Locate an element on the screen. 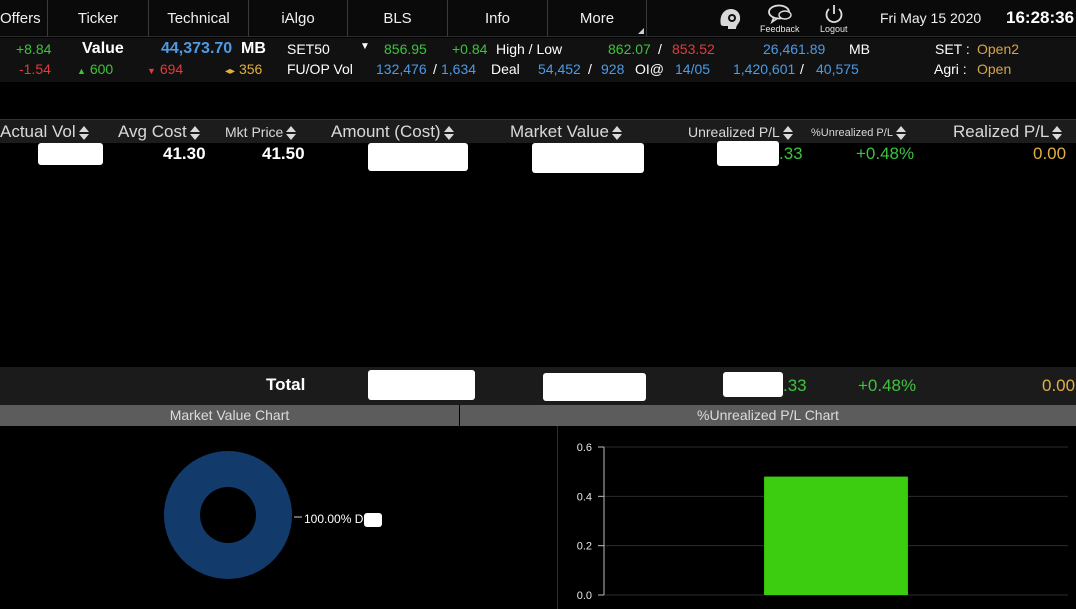 This screenshot has height=609, width=1076. col-actual-vol: Actual Vol is located at coordinates (44, 132).